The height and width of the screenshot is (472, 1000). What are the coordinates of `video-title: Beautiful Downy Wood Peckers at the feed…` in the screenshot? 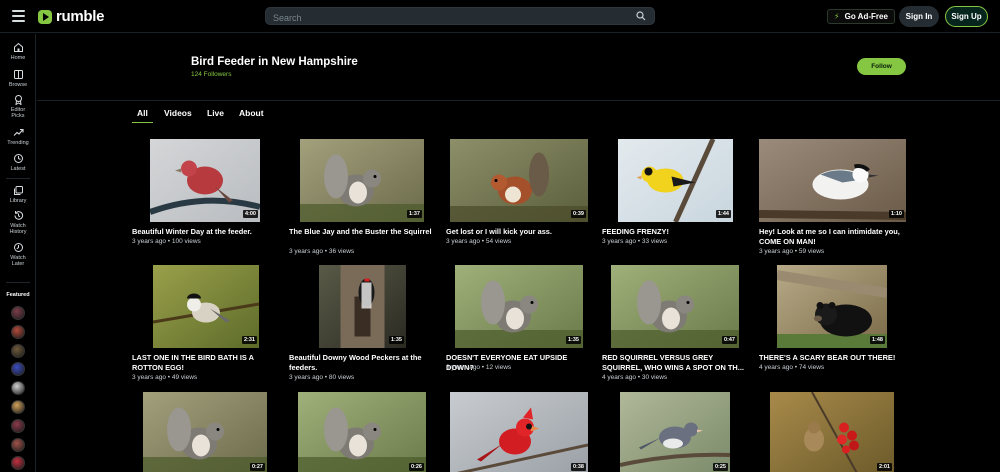 It's located at (364, 363).